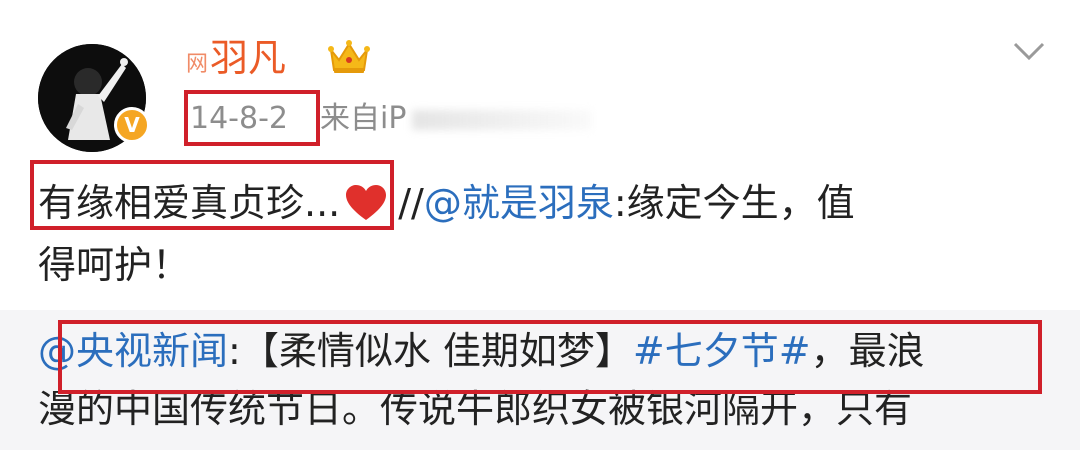  I want to click on verified-badge: V, so click(132, 125).